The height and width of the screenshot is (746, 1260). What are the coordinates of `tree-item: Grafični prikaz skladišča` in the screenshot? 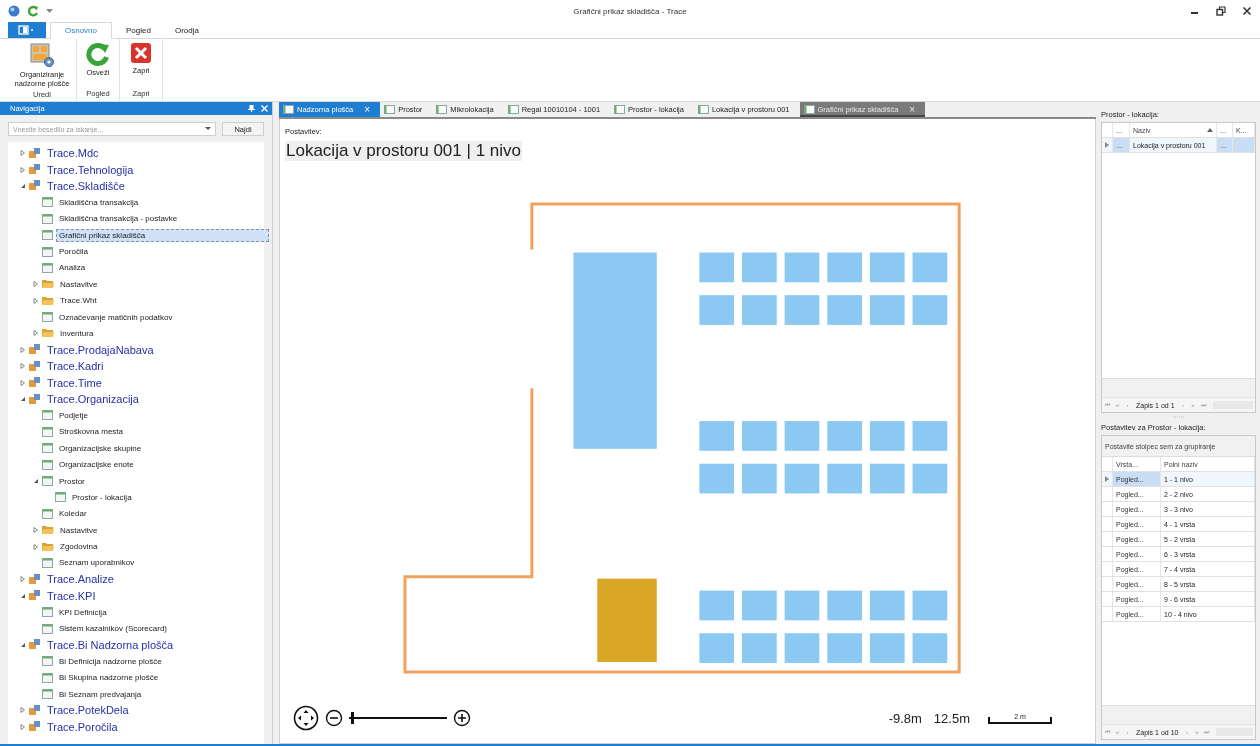 It's located at (162, 235).